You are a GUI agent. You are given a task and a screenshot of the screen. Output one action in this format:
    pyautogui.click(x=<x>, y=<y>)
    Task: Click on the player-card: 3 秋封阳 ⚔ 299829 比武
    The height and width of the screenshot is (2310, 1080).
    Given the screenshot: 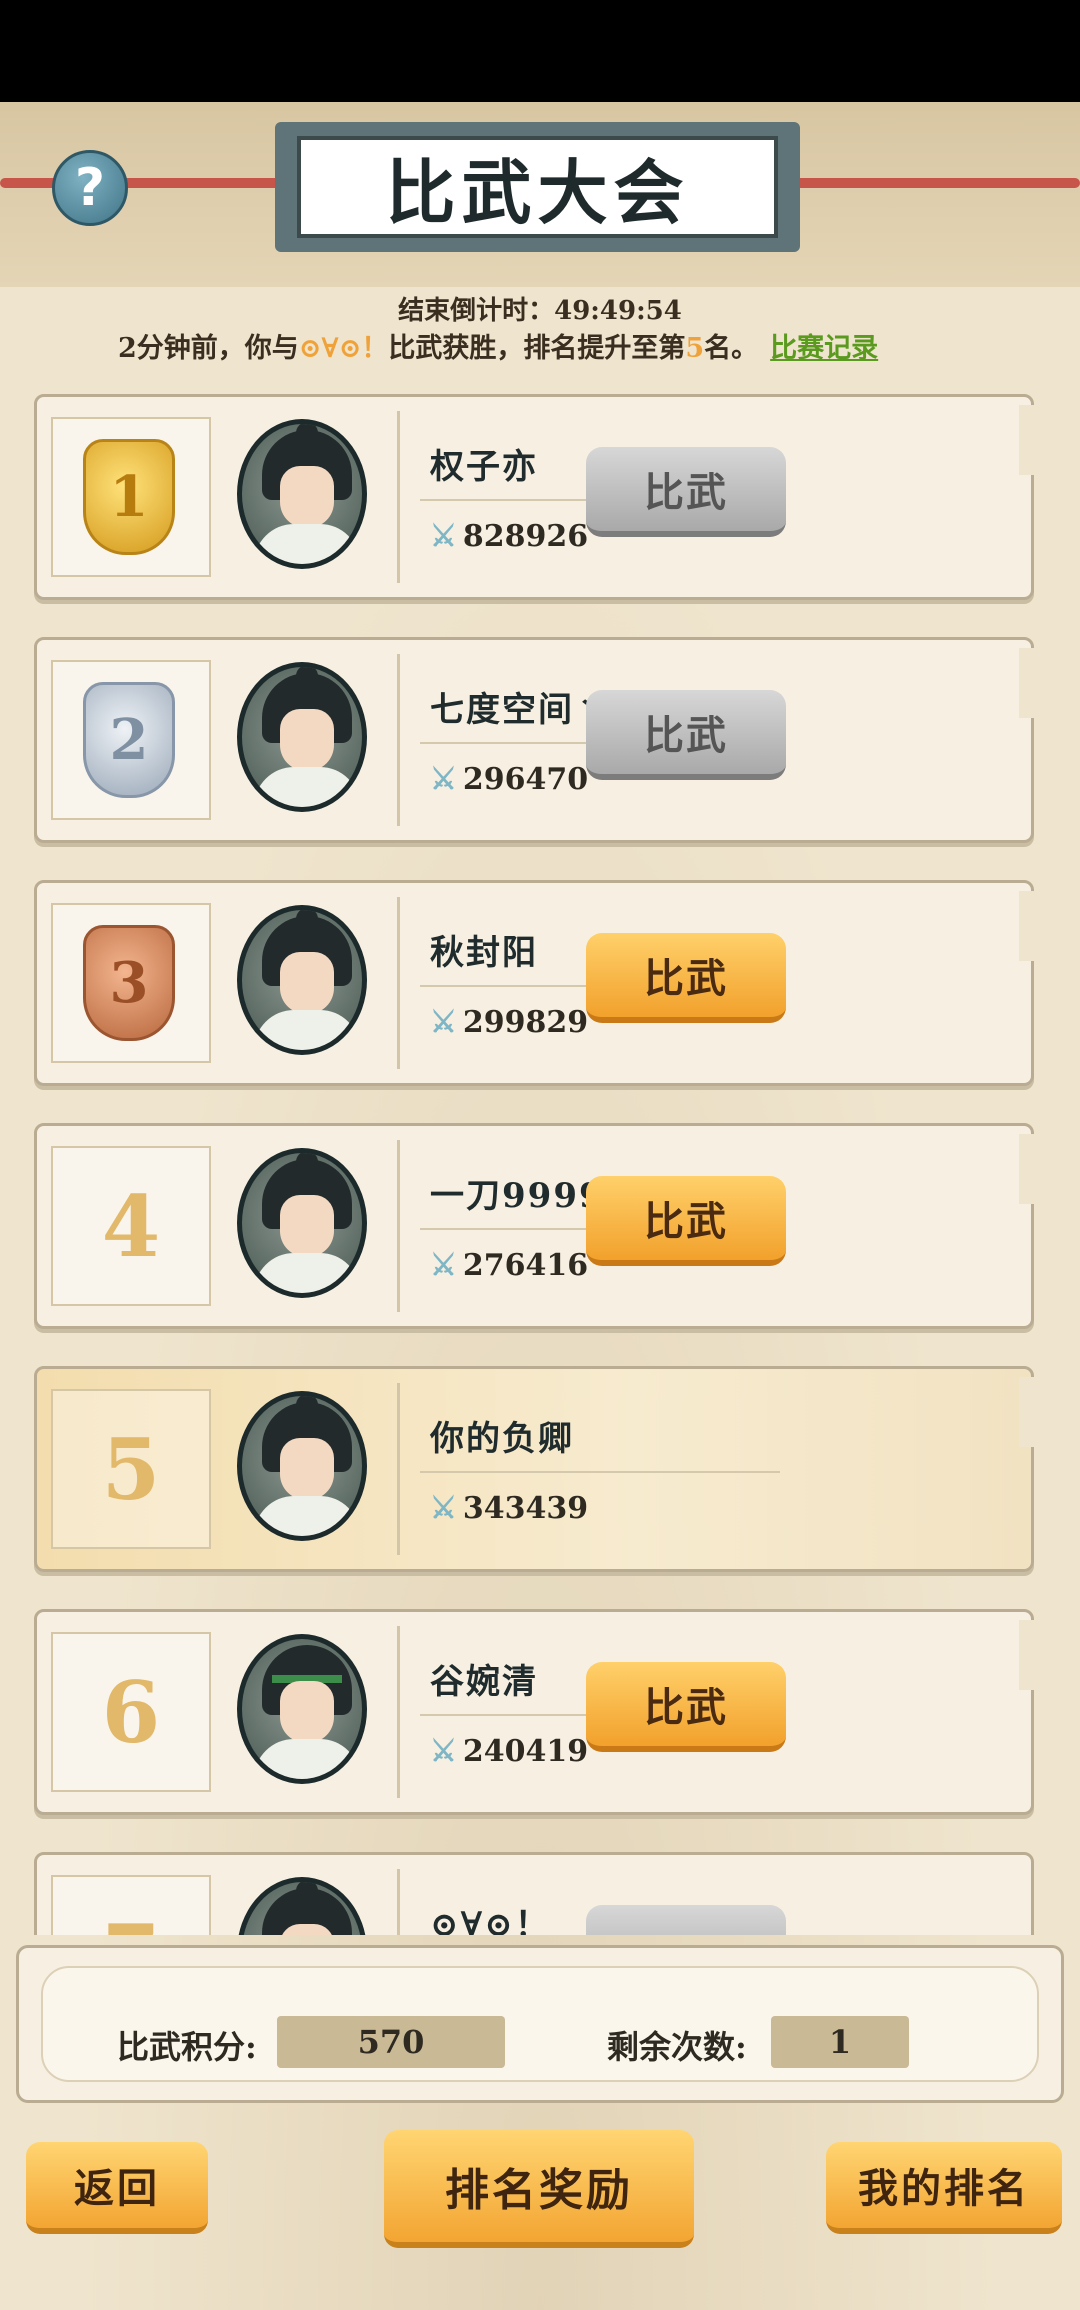 What is the action you would take?
    pyautogui.click(x=534, y=983)
    